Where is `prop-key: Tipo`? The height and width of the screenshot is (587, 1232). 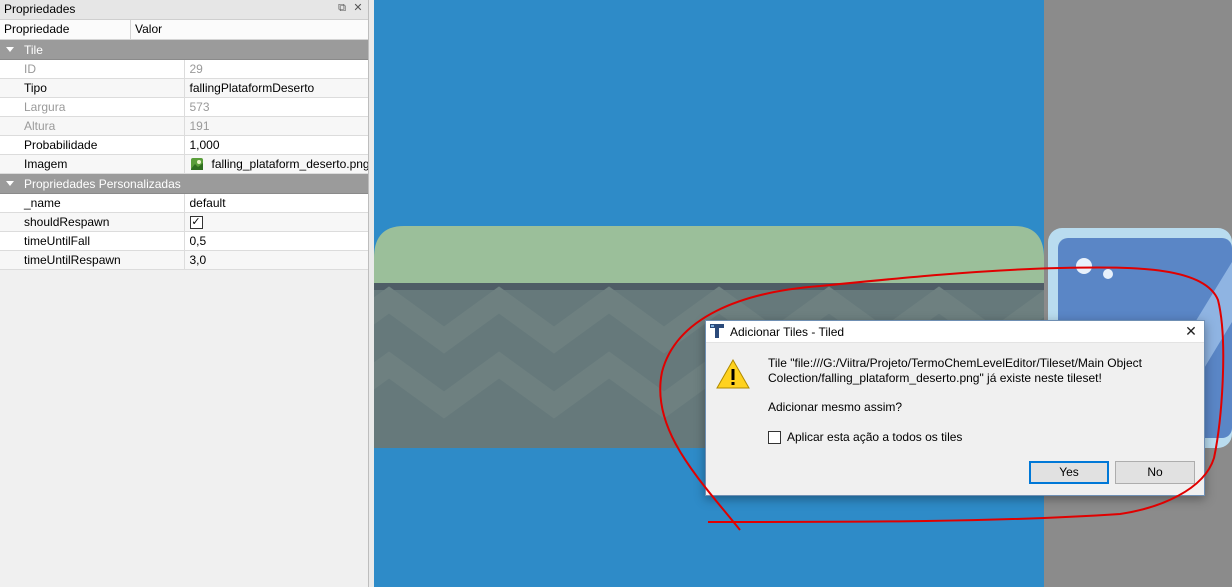 prop-key: Tipo is located at coordinates (92, 88).